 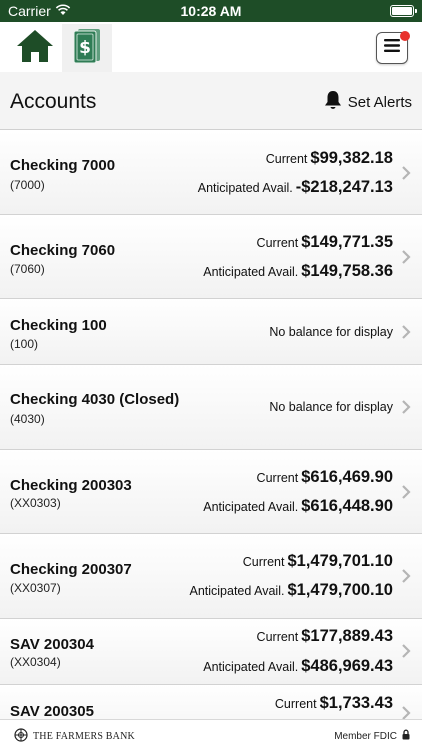 I want to click on current-balance: $149,771.35, so click(x=347, y=242).